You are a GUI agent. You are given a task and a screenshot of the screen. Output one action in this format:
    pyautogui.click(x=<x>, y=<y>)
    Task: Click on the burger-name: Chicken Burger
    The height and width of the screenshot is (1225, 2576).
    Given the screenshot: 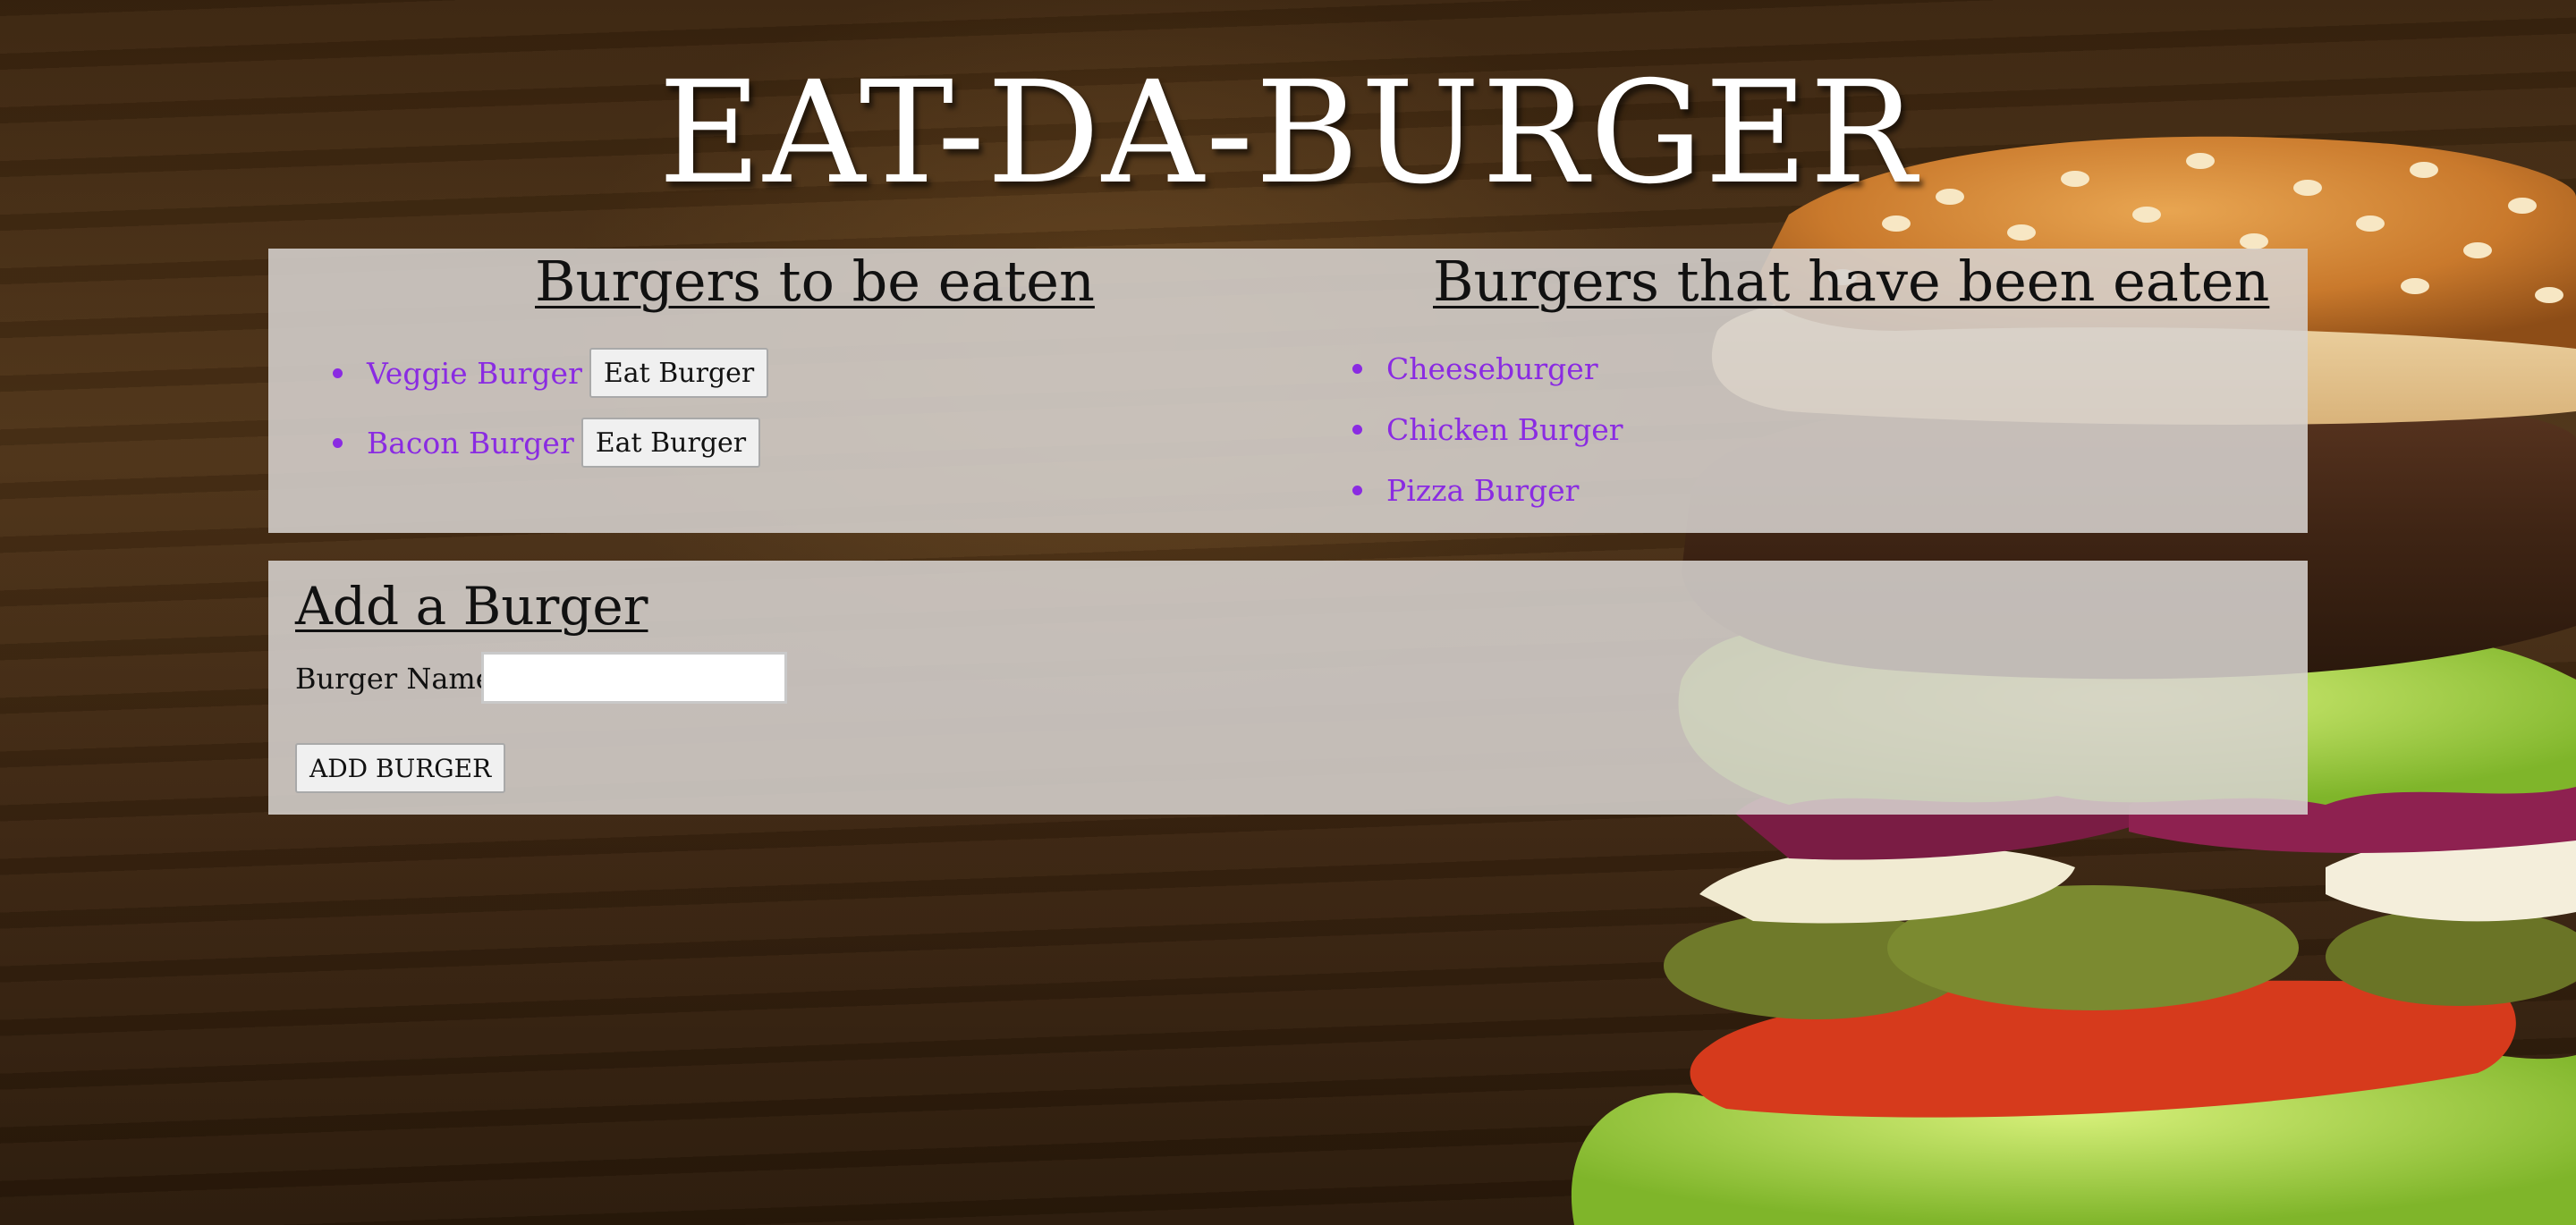 What is the action you would take?
    pyautogui.click(x=1504, y=429)
    